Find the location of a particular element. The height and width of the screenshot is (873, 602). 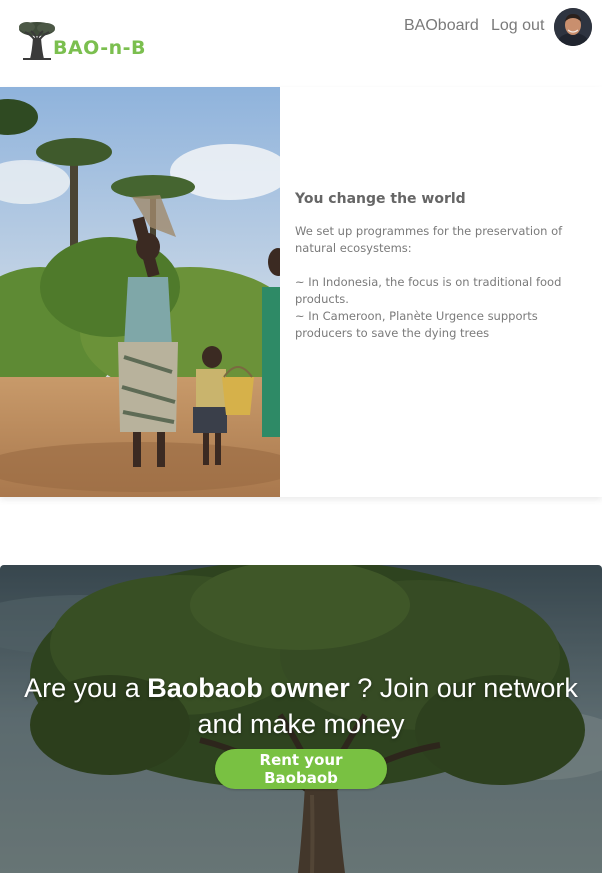

logo: BAO-n-B is located at coordinates (81, 40).